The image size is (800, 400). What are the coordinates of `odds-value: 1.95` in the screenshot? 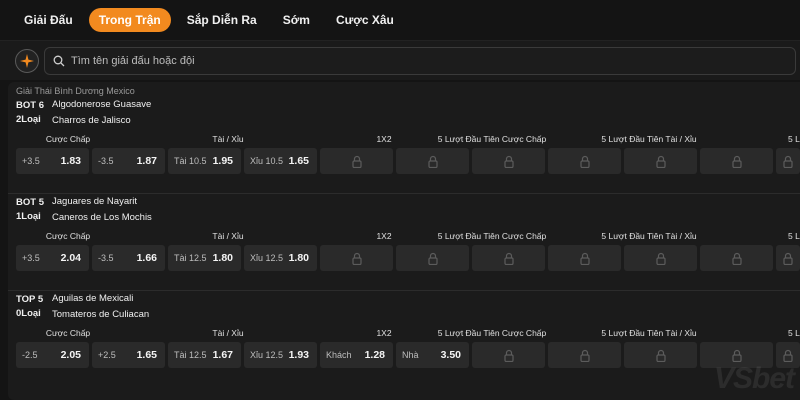 It's located at (222, 161).